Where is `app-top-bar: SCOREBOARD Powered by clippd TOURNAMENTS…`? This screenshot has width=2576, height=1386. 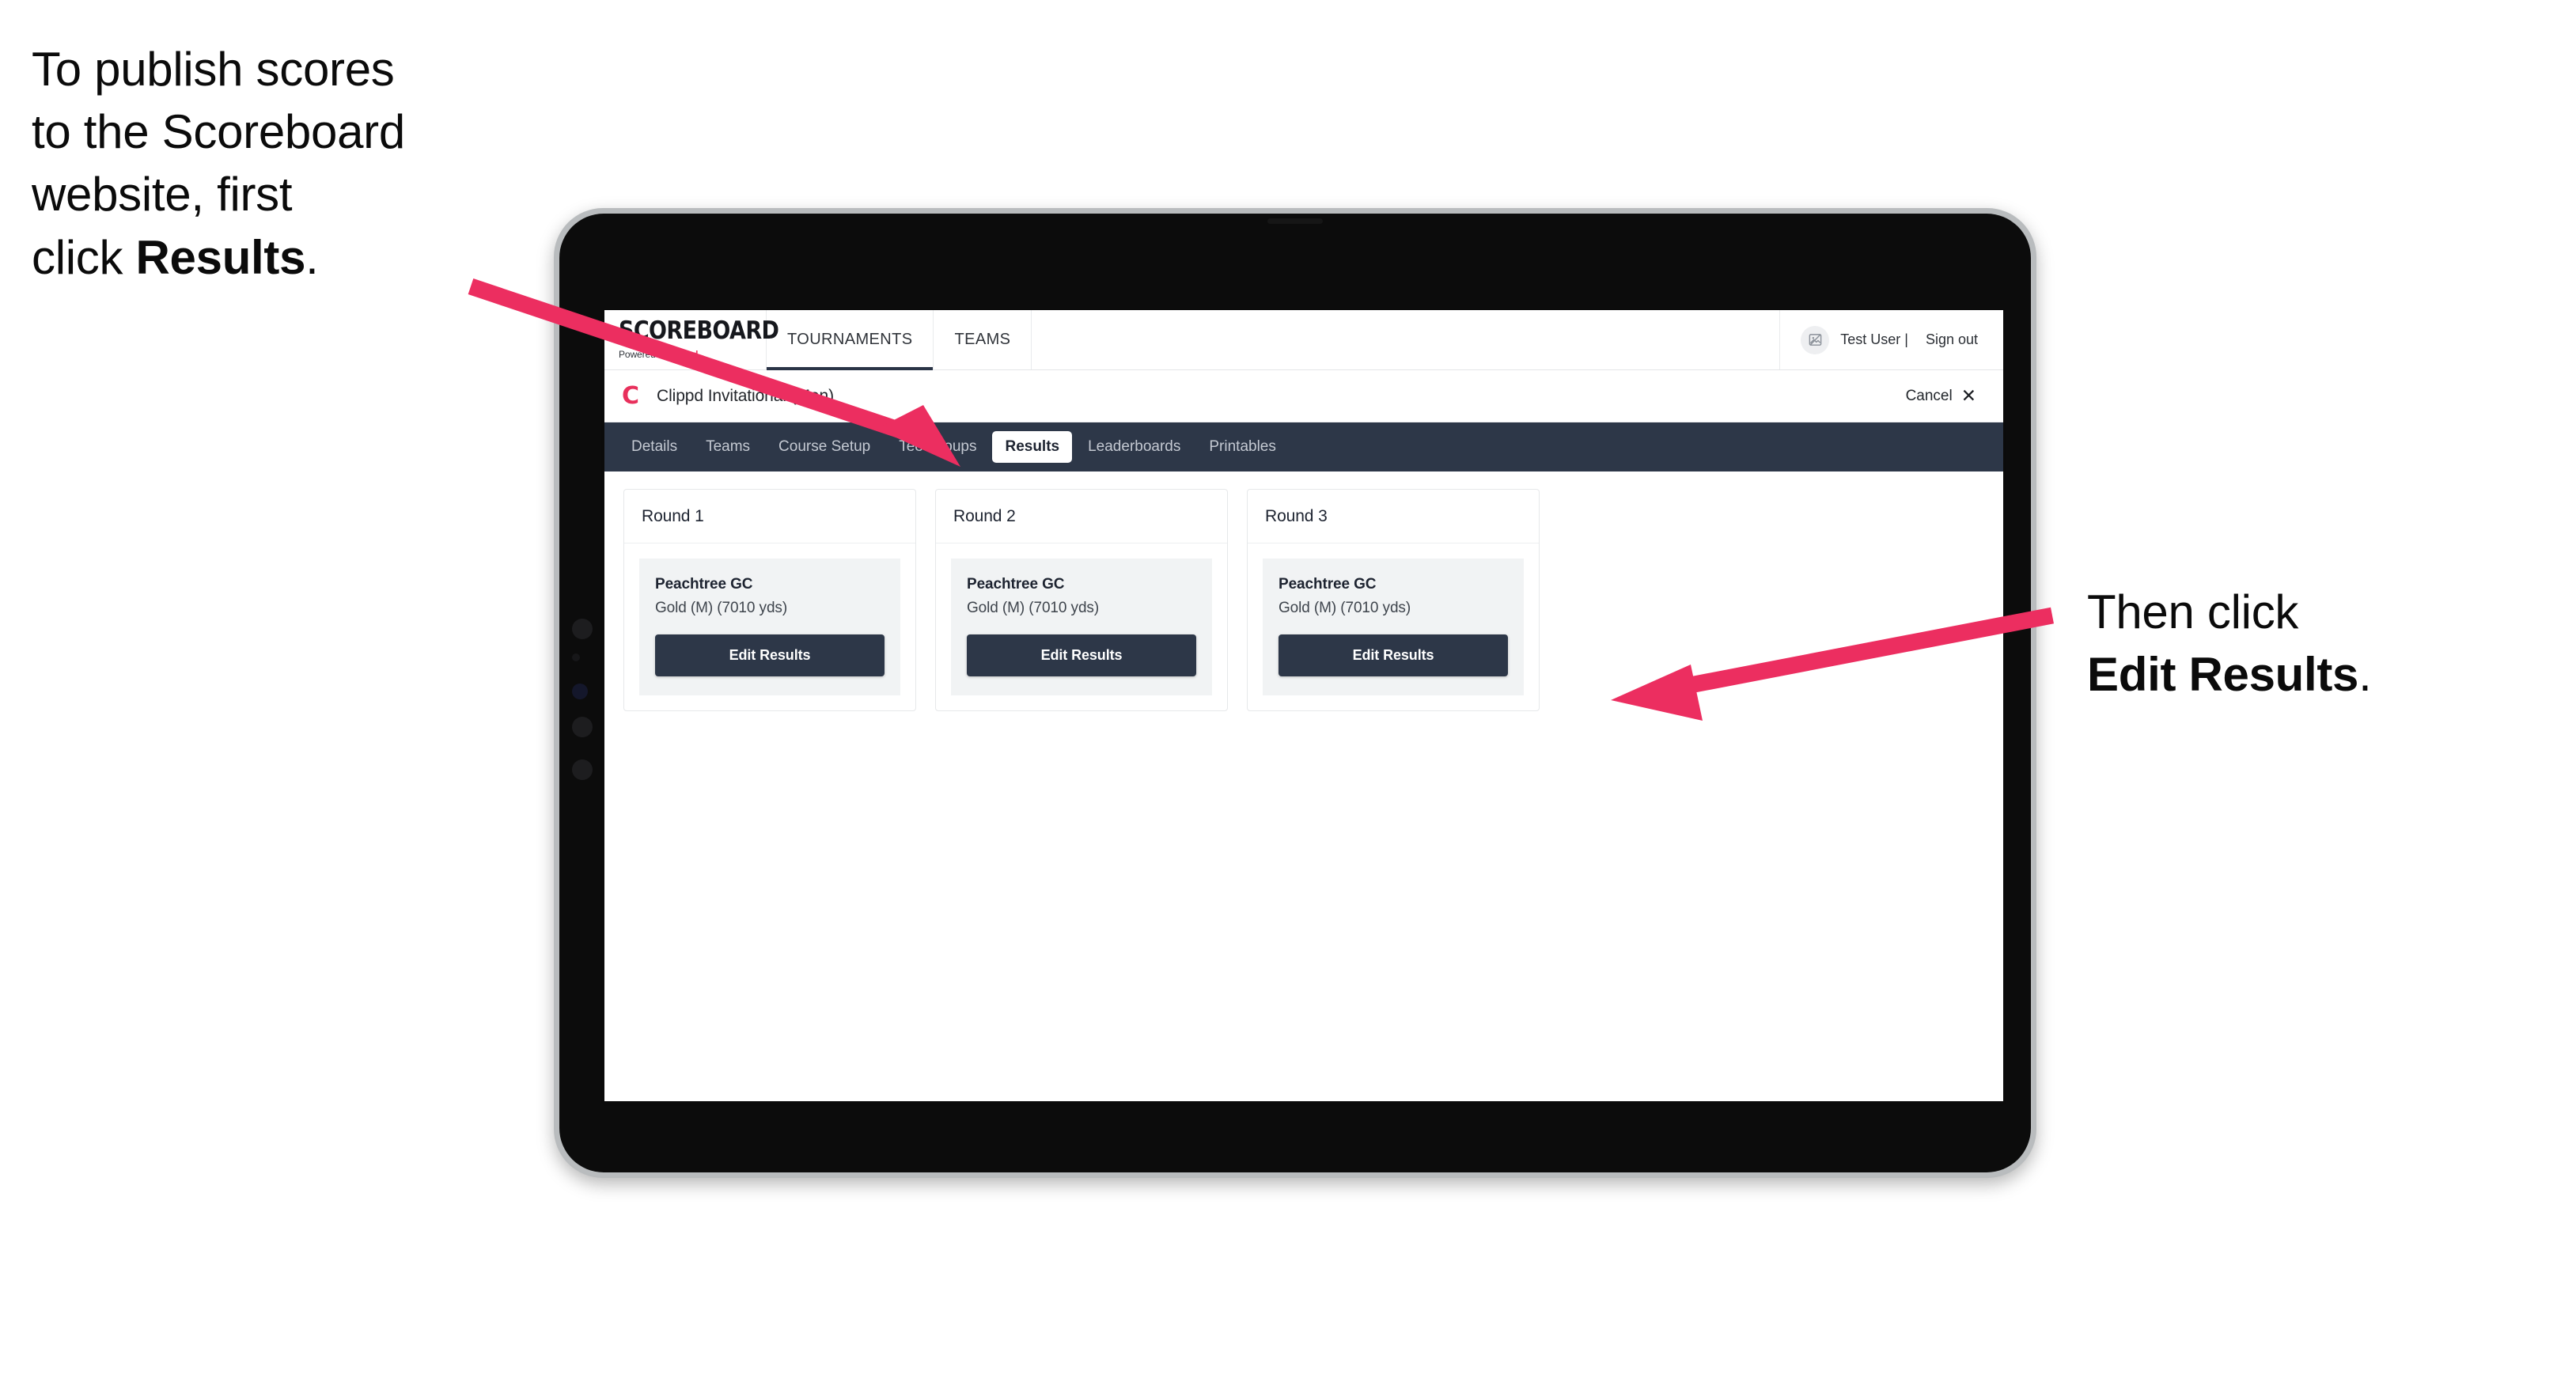 app-top-bar: SCOREBOARD Powered by clippd TOURNAMENTS… is located at coordinates (1303, 340).